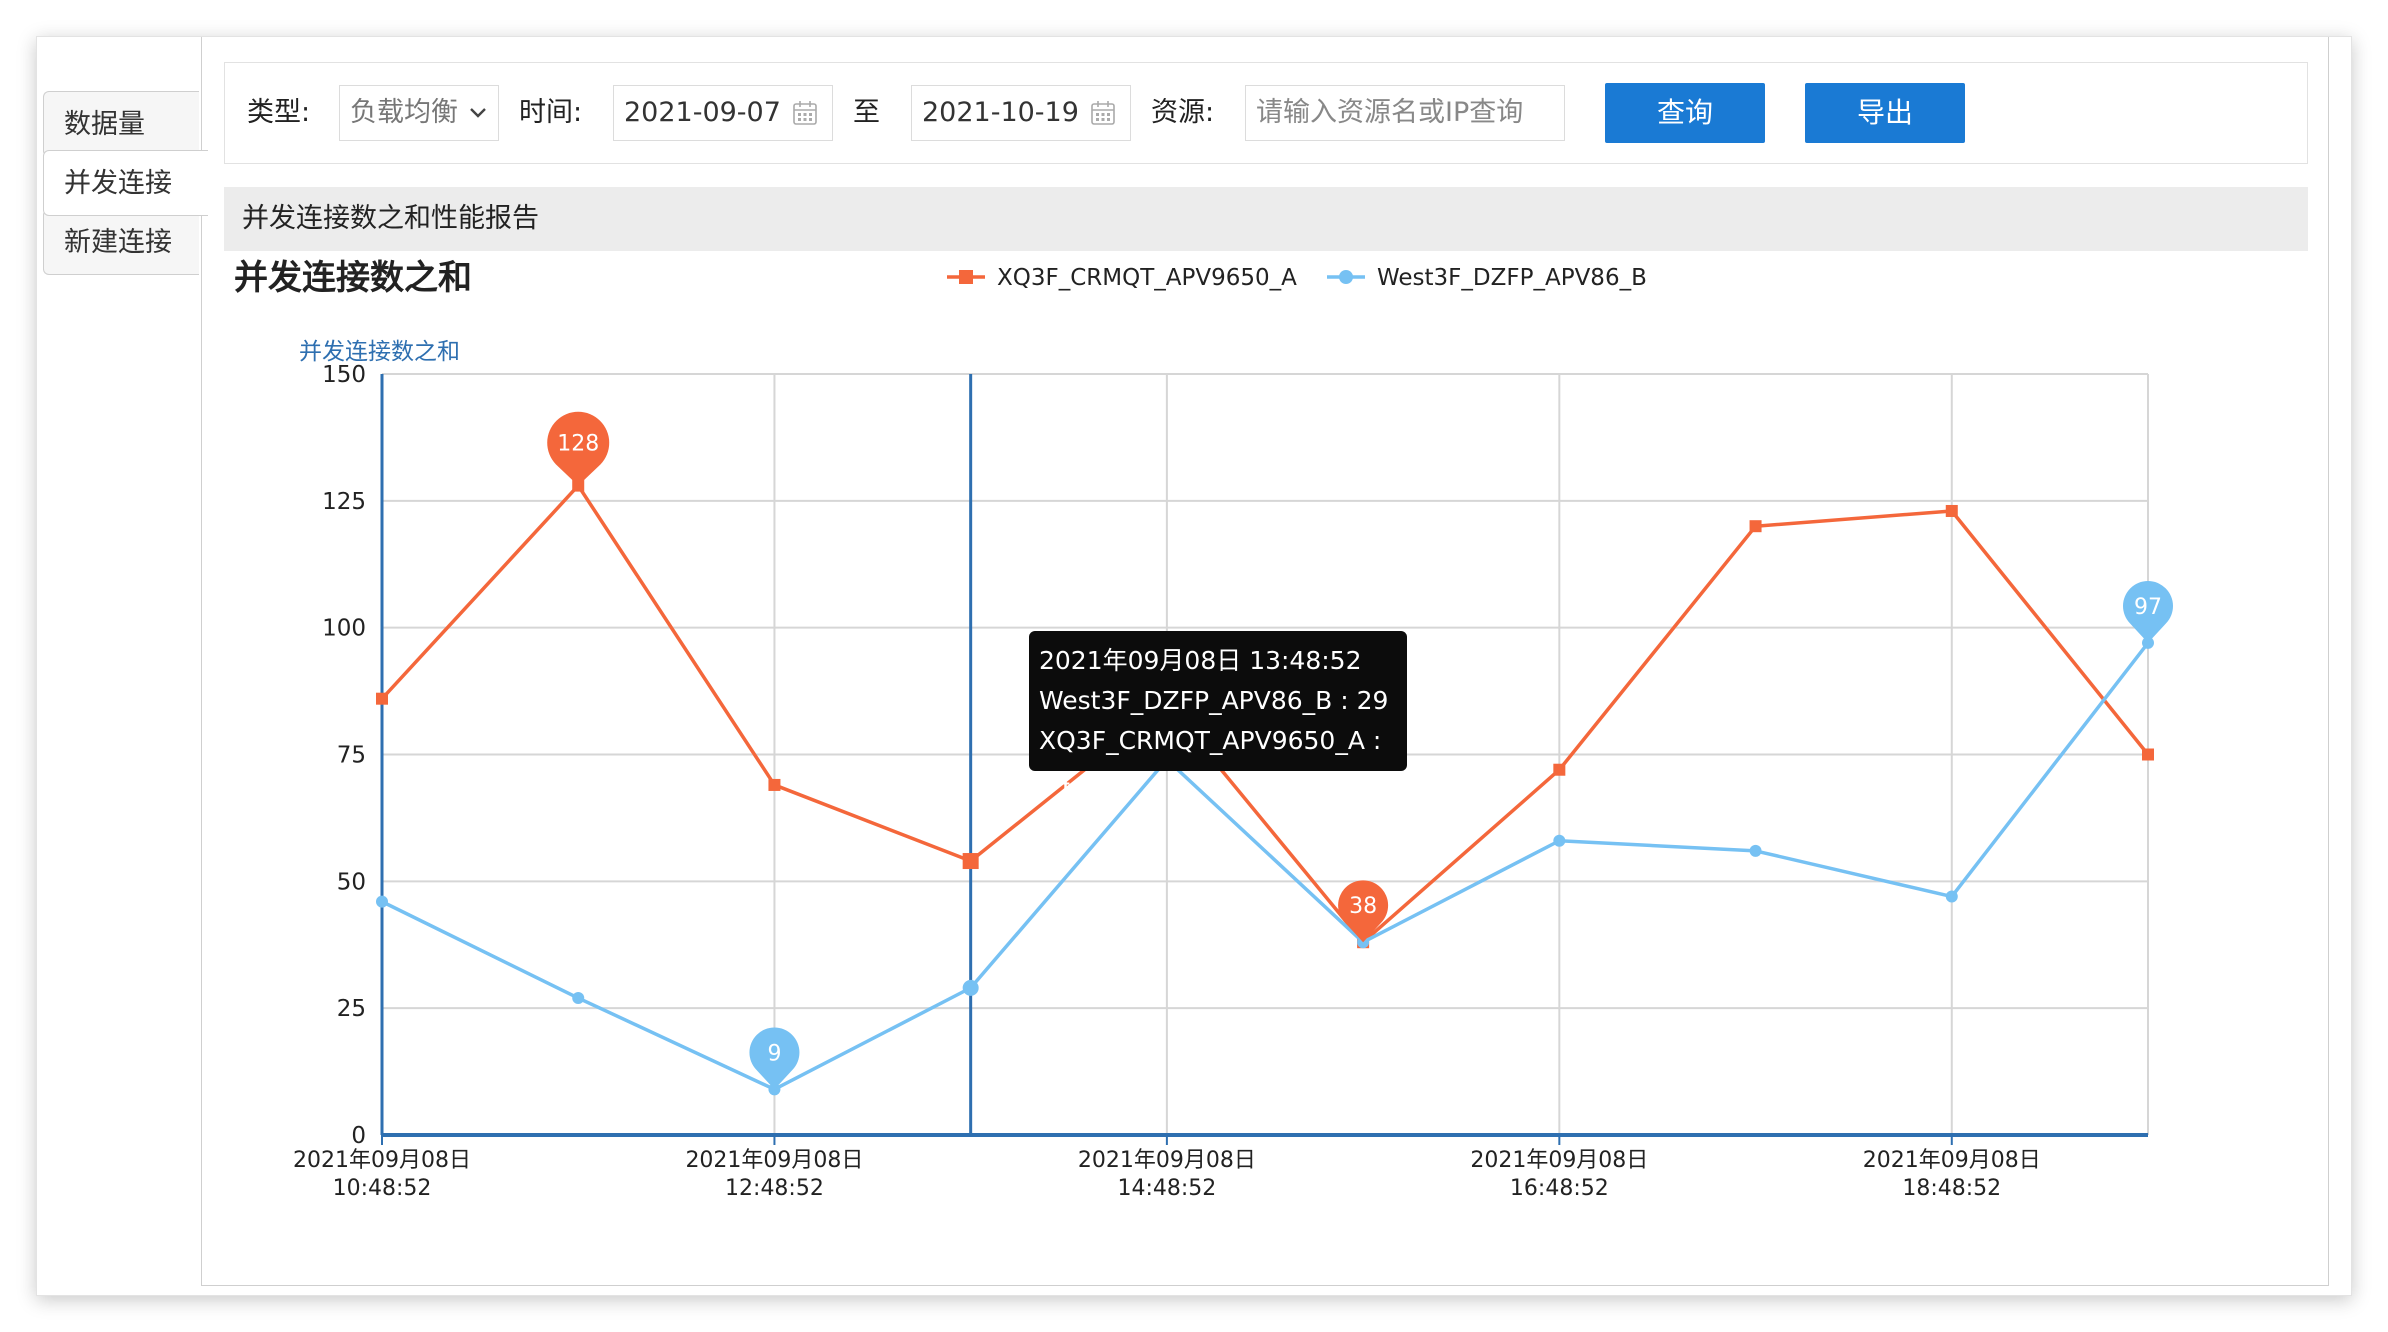 The width and height of the screenshot is (2388, 1332). I want to click on pin-marker-label: 128, so click(578, 444).